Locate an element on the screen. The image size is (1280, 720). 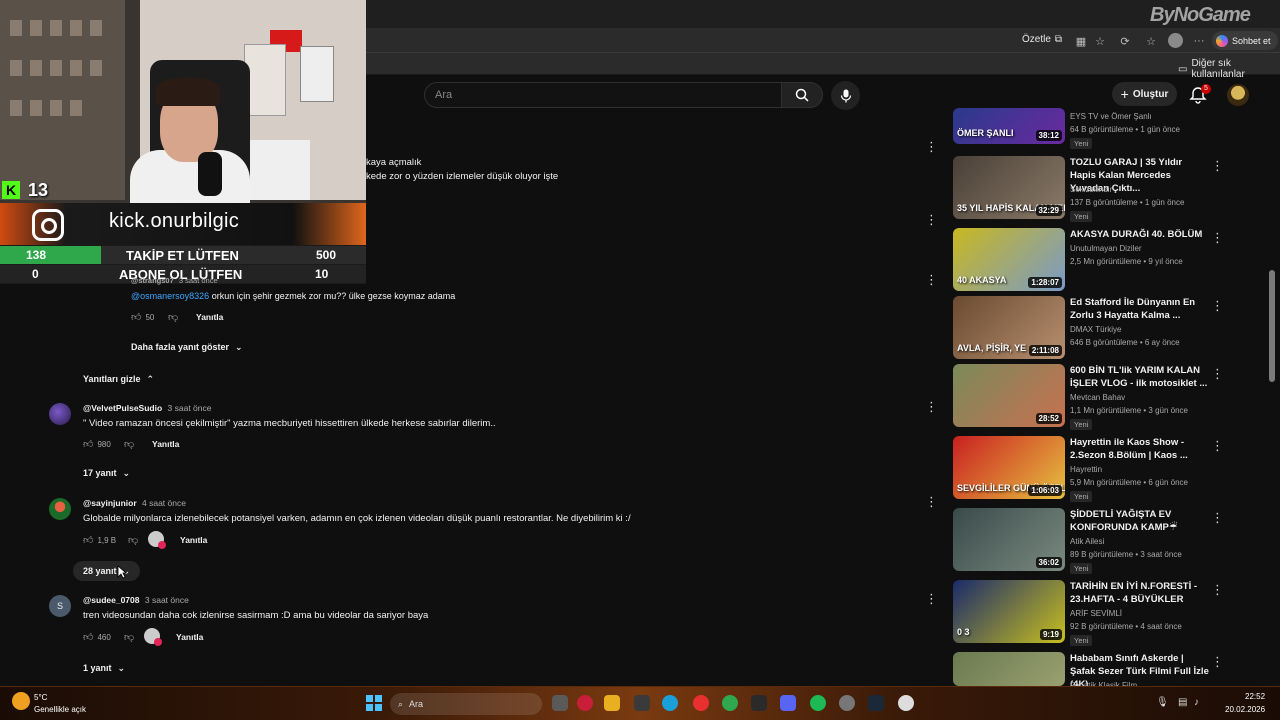
search-button is located at coordinates (802, 95).